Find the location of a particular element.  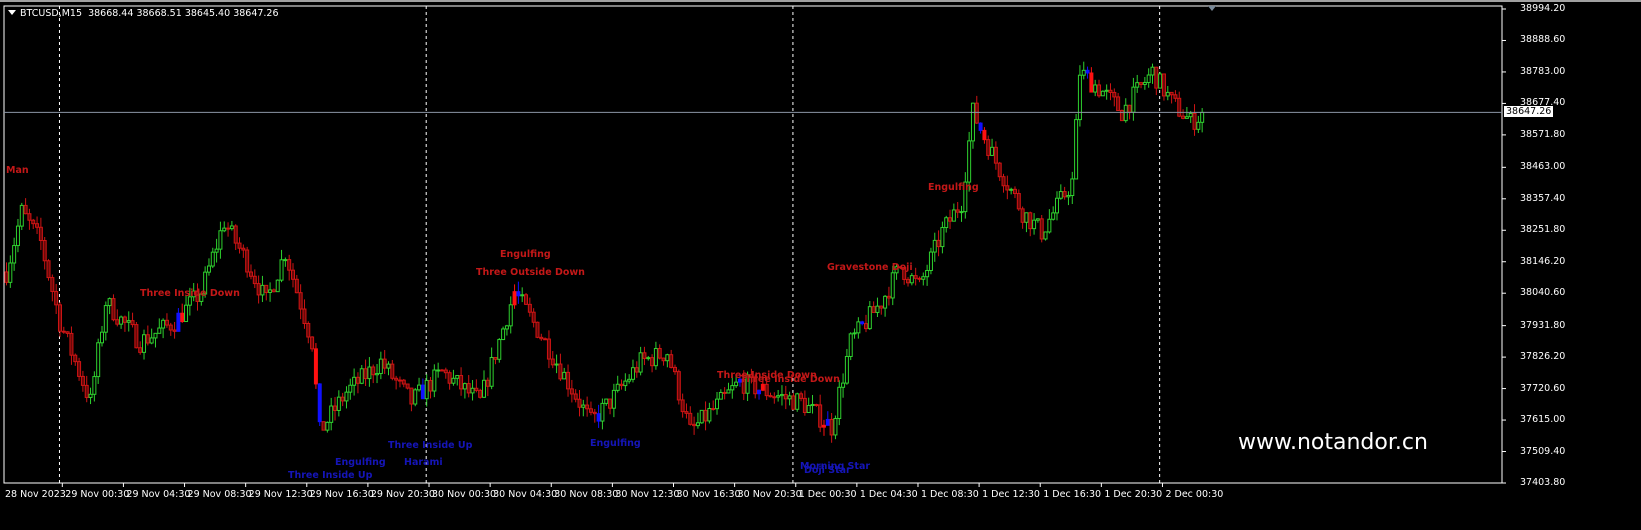

time-tick-label: 1 Dec 00:30 is located at coordinates (827, 494).